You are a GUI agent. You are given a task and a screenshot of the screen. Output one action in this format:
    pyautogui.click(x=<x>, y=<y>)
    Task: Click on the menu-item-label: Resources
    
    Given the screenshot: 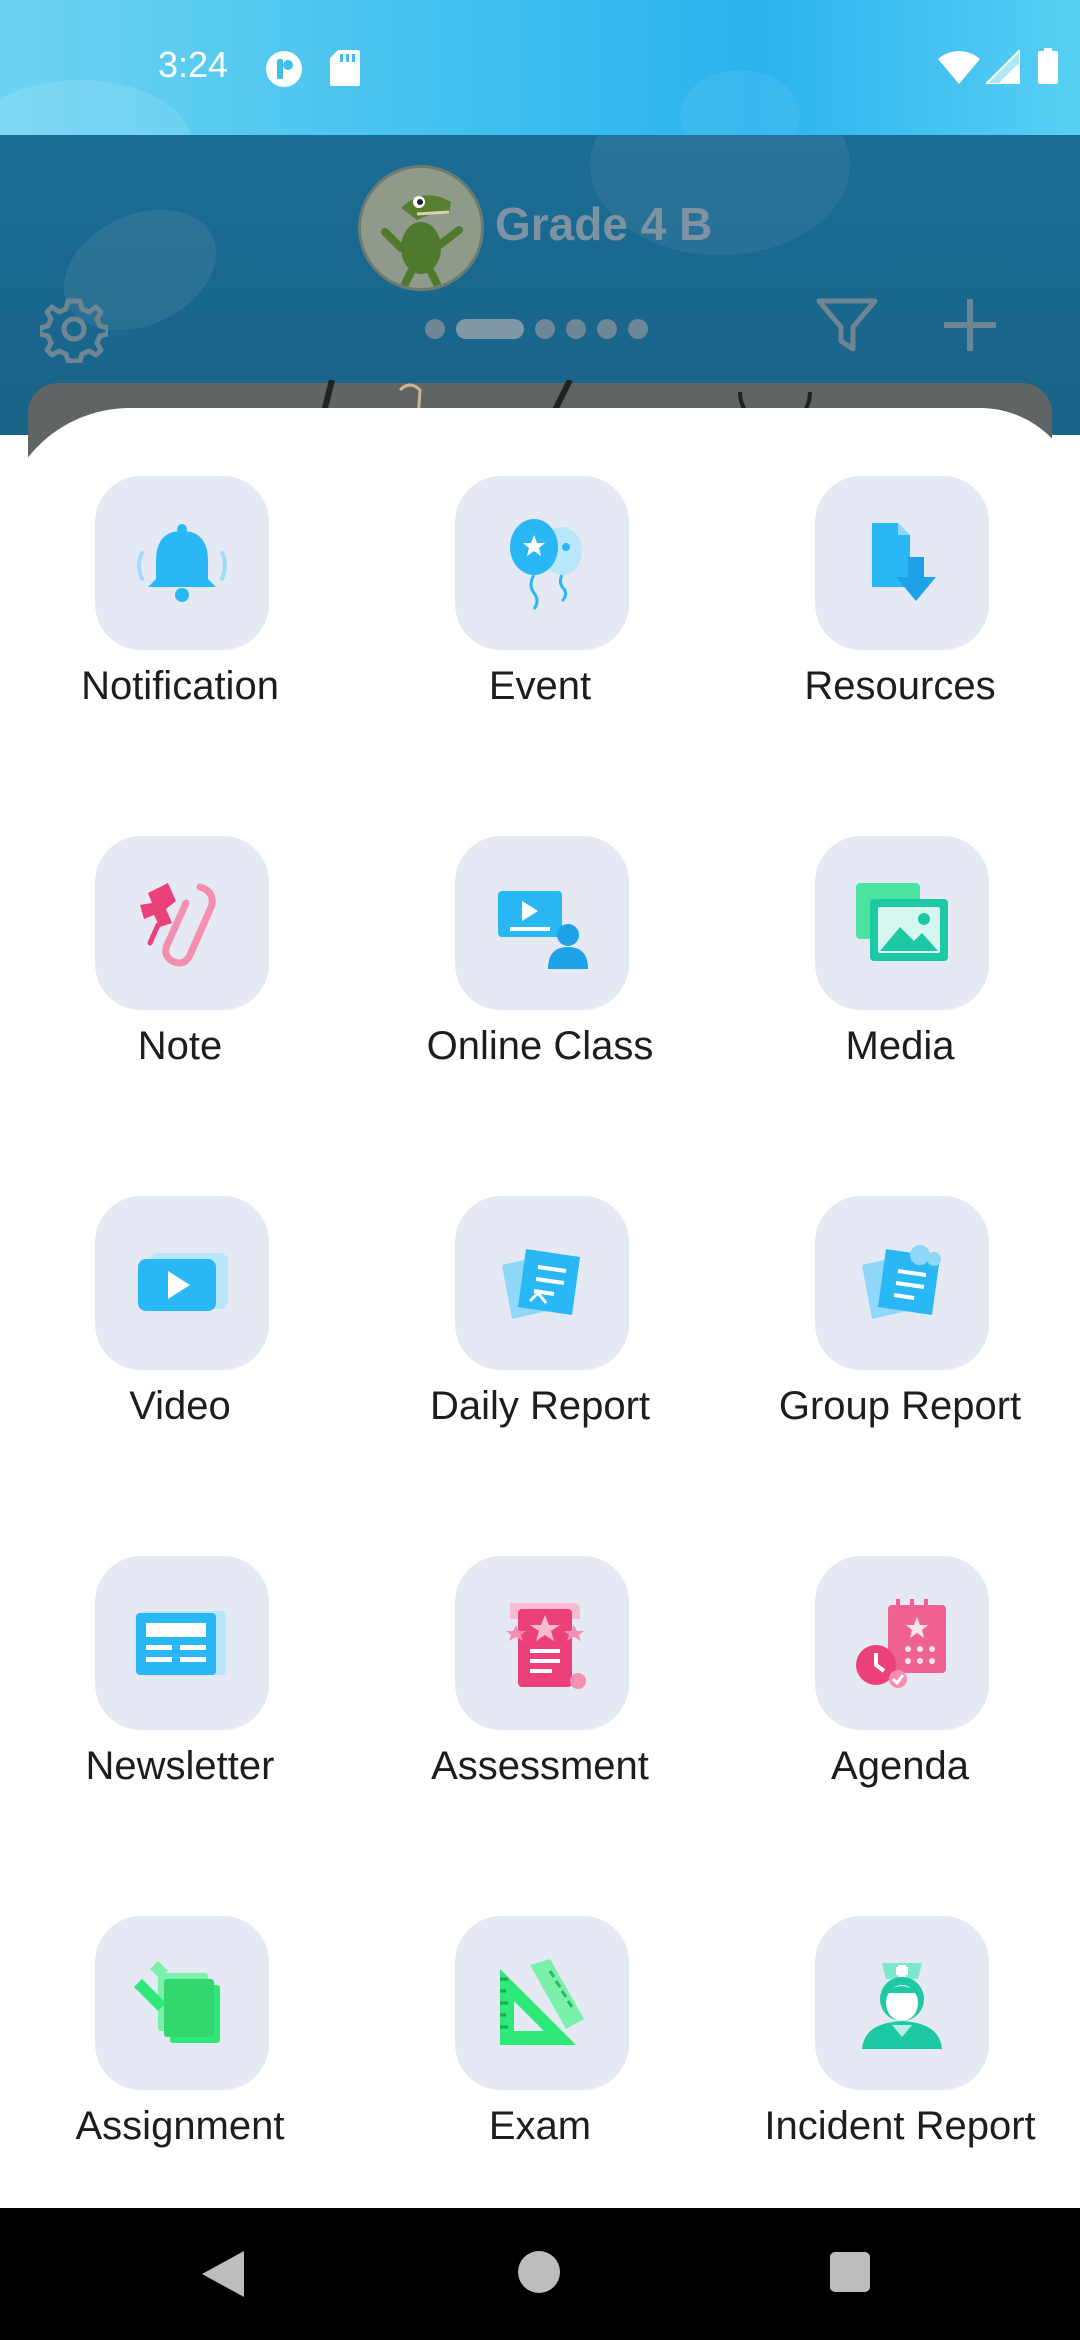 What is the action you would take?
    pyautogui.click(x=900, y=686)
    